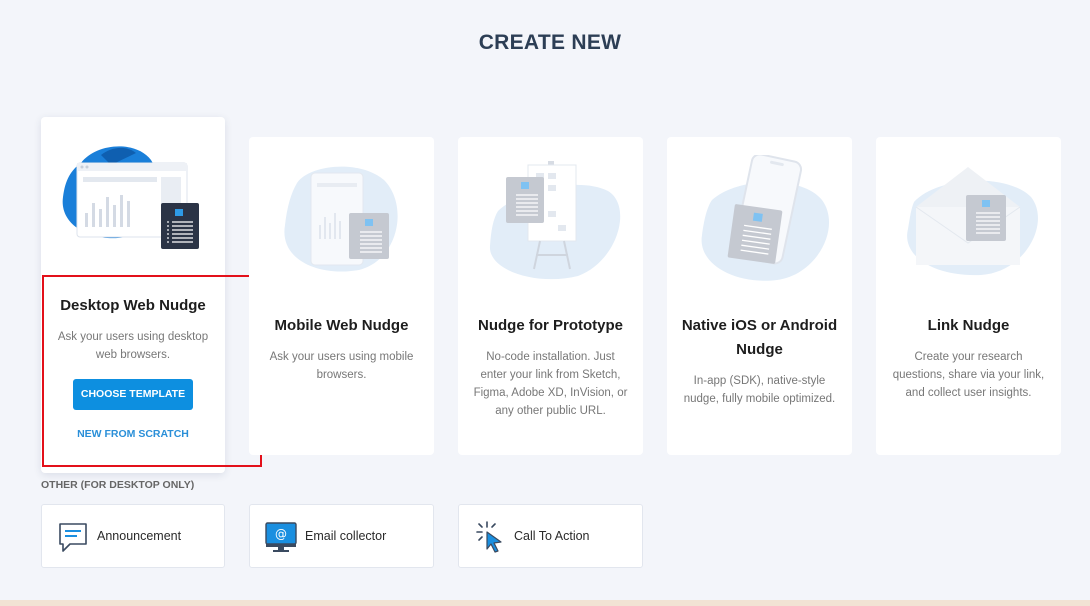  What do you see at coordinates (341, 325) in the screenshot?
I see `card-title: Mobile Web Nudge` at bounding box center [341, 325].